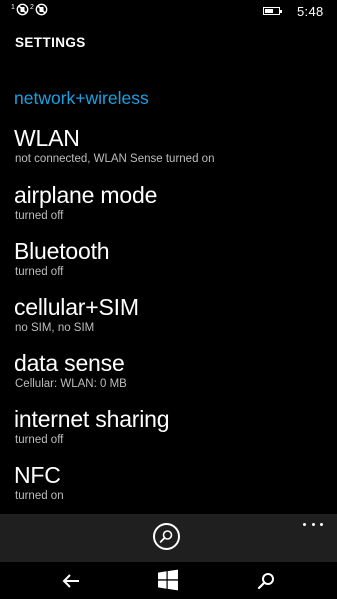 The height and width of the screenshot is (599, 337). What do you see at coordinates (50, 42) in the screenshot?
I see `page-title: SETTINGS` at bounding box center [50, 42].